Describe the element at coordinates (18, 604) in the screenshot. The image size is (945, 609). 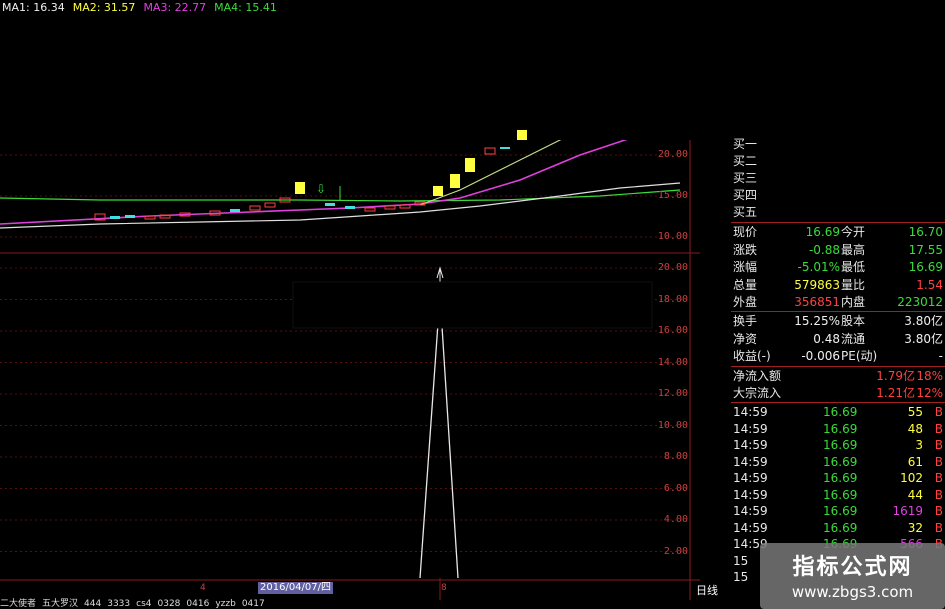
I see `indicator-tab: 二大使者` at that location.